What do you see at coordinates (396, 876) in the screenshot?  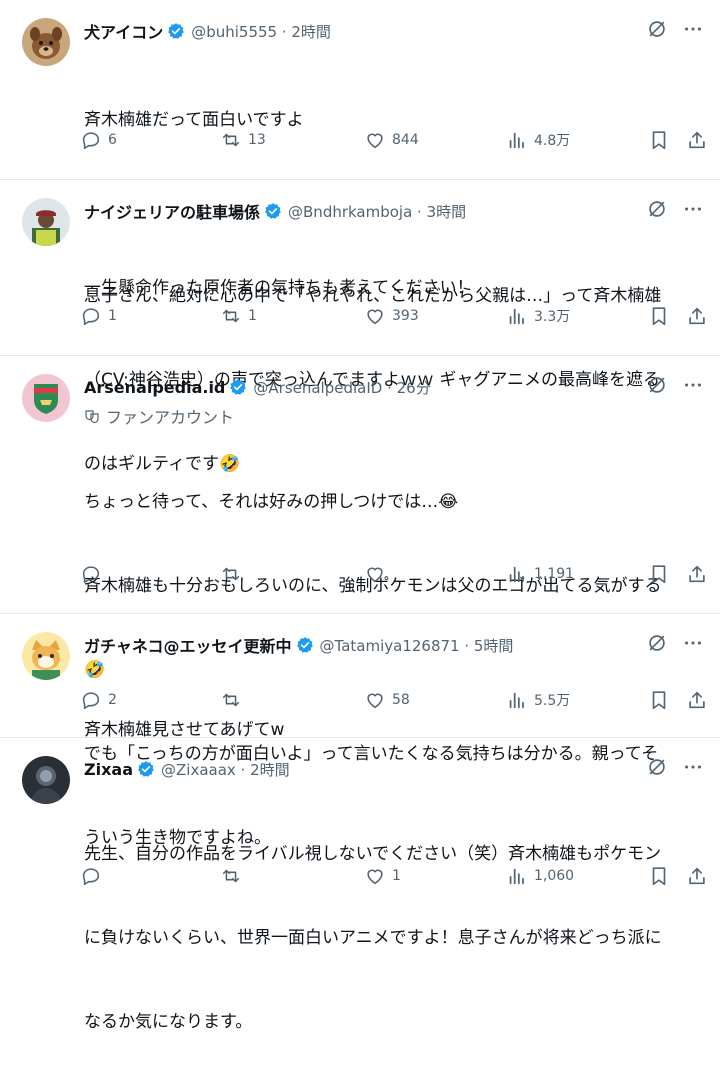 I see `like-count: 1` at bounding box center [396, 876].